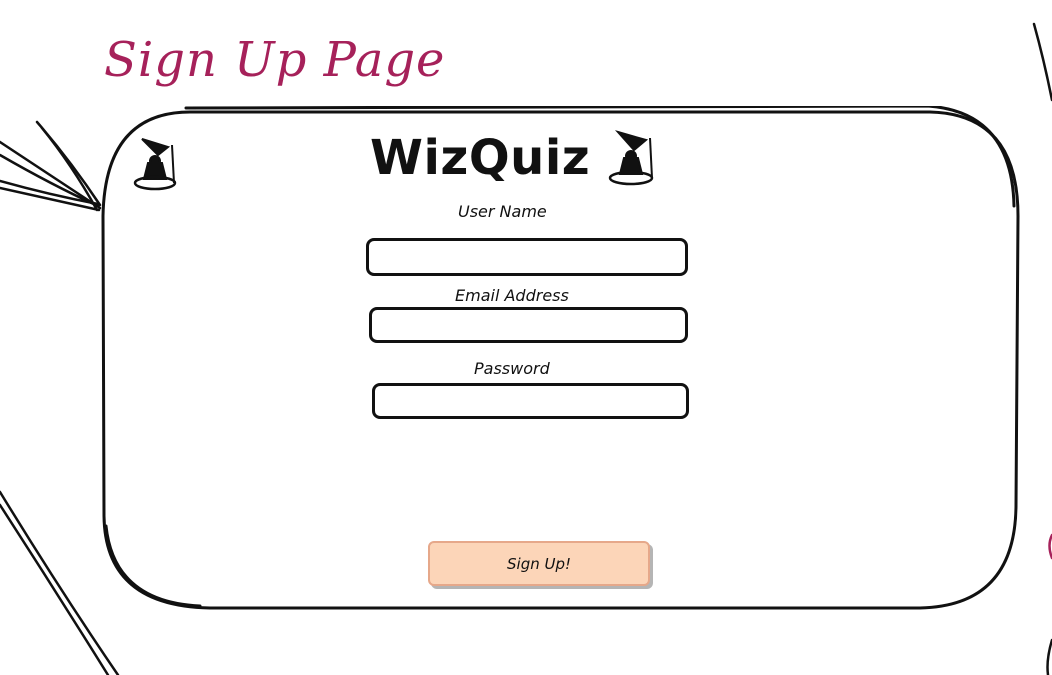  Describe the element at coordinates (275, 60) in the screenshot. I see `page-title: Sign Up Page` at that location.